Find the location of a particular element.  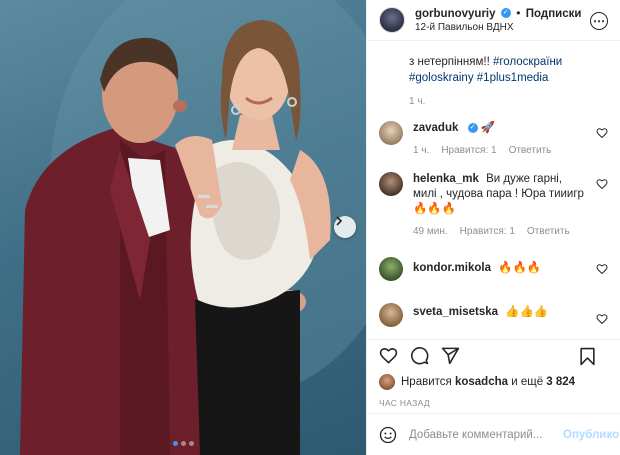

more-options-button: ⋯ is located at coordinates (599, 21).